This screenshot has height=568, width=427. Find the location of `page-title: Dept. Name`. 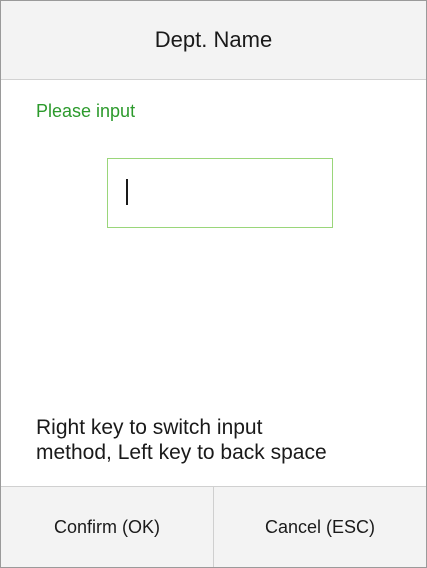

page-title: Dept. Name is located at coordinates (213, 39).